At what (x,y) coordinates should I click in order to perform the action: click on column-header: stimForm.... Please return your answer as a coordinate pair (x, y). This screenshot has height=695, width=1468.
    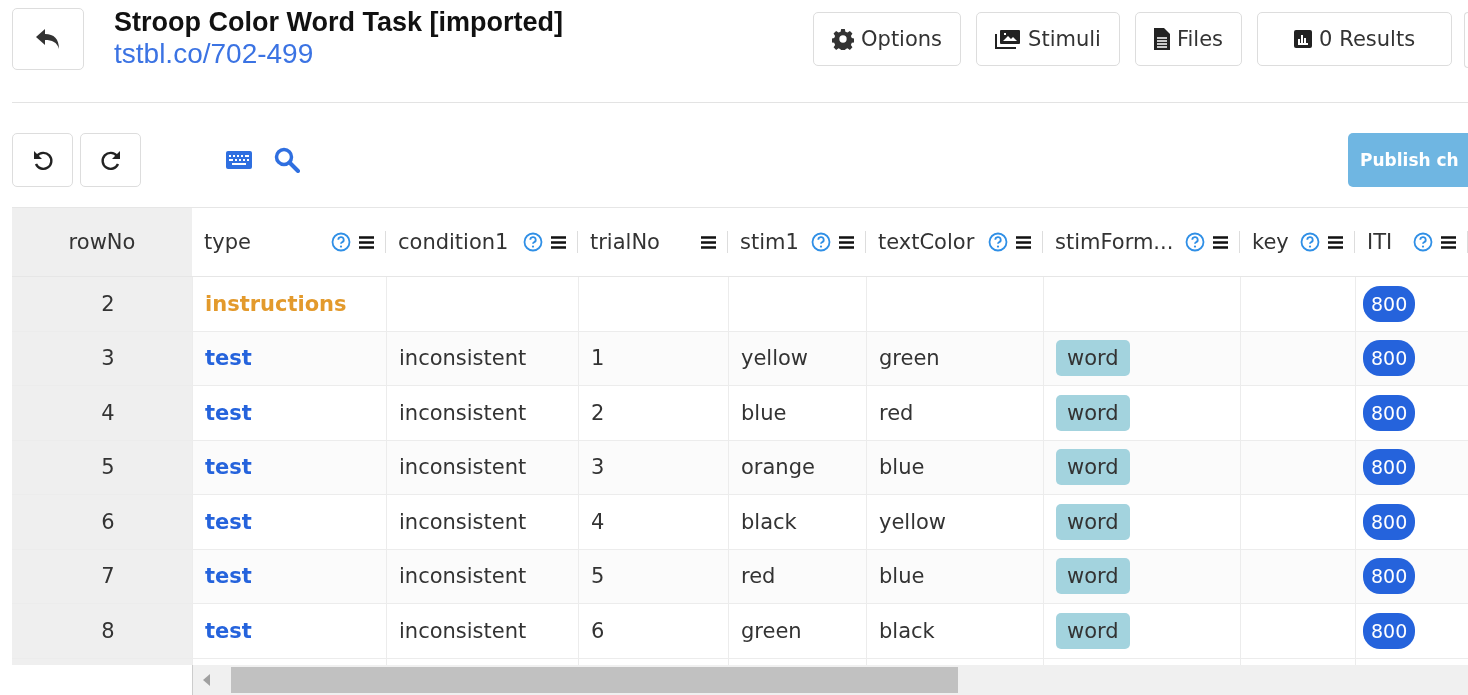
    Looking at the image, I should click on (1114, 242).